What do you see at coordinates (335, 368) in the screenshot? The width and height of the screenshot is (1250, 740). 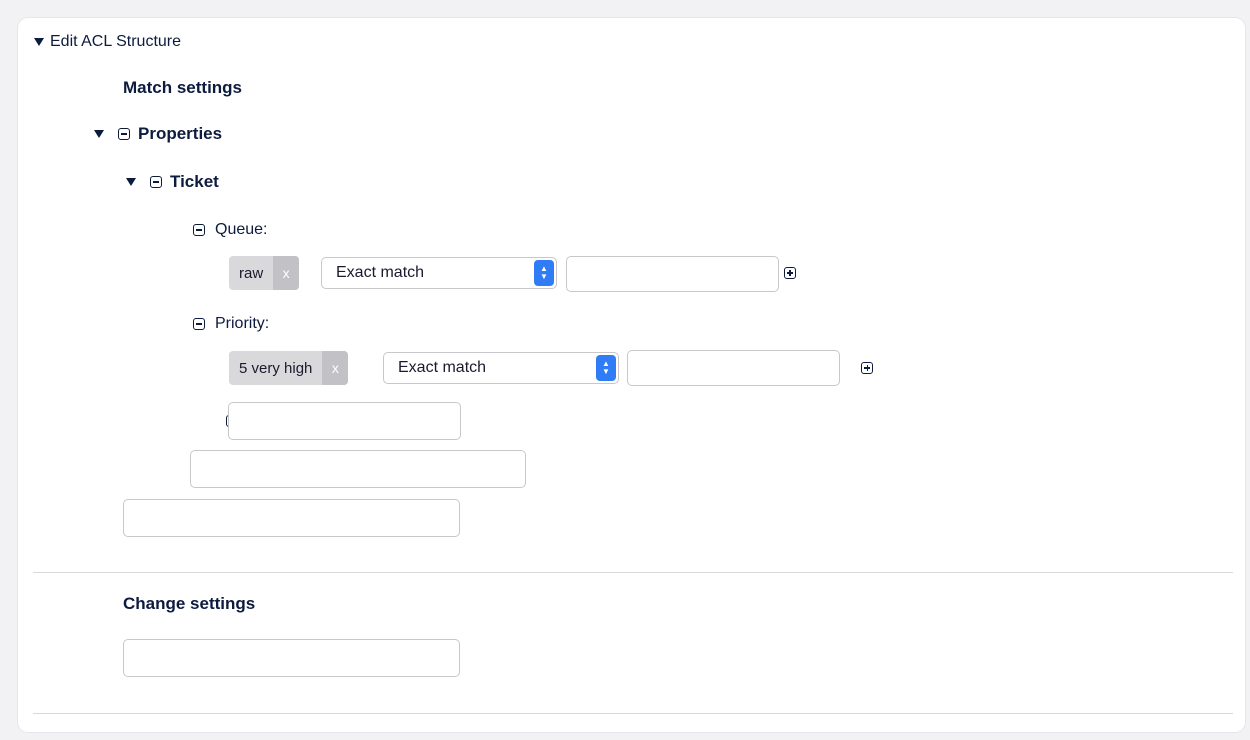 I see `priority-tag-remove-button: x` at bounding box center [335, 368].